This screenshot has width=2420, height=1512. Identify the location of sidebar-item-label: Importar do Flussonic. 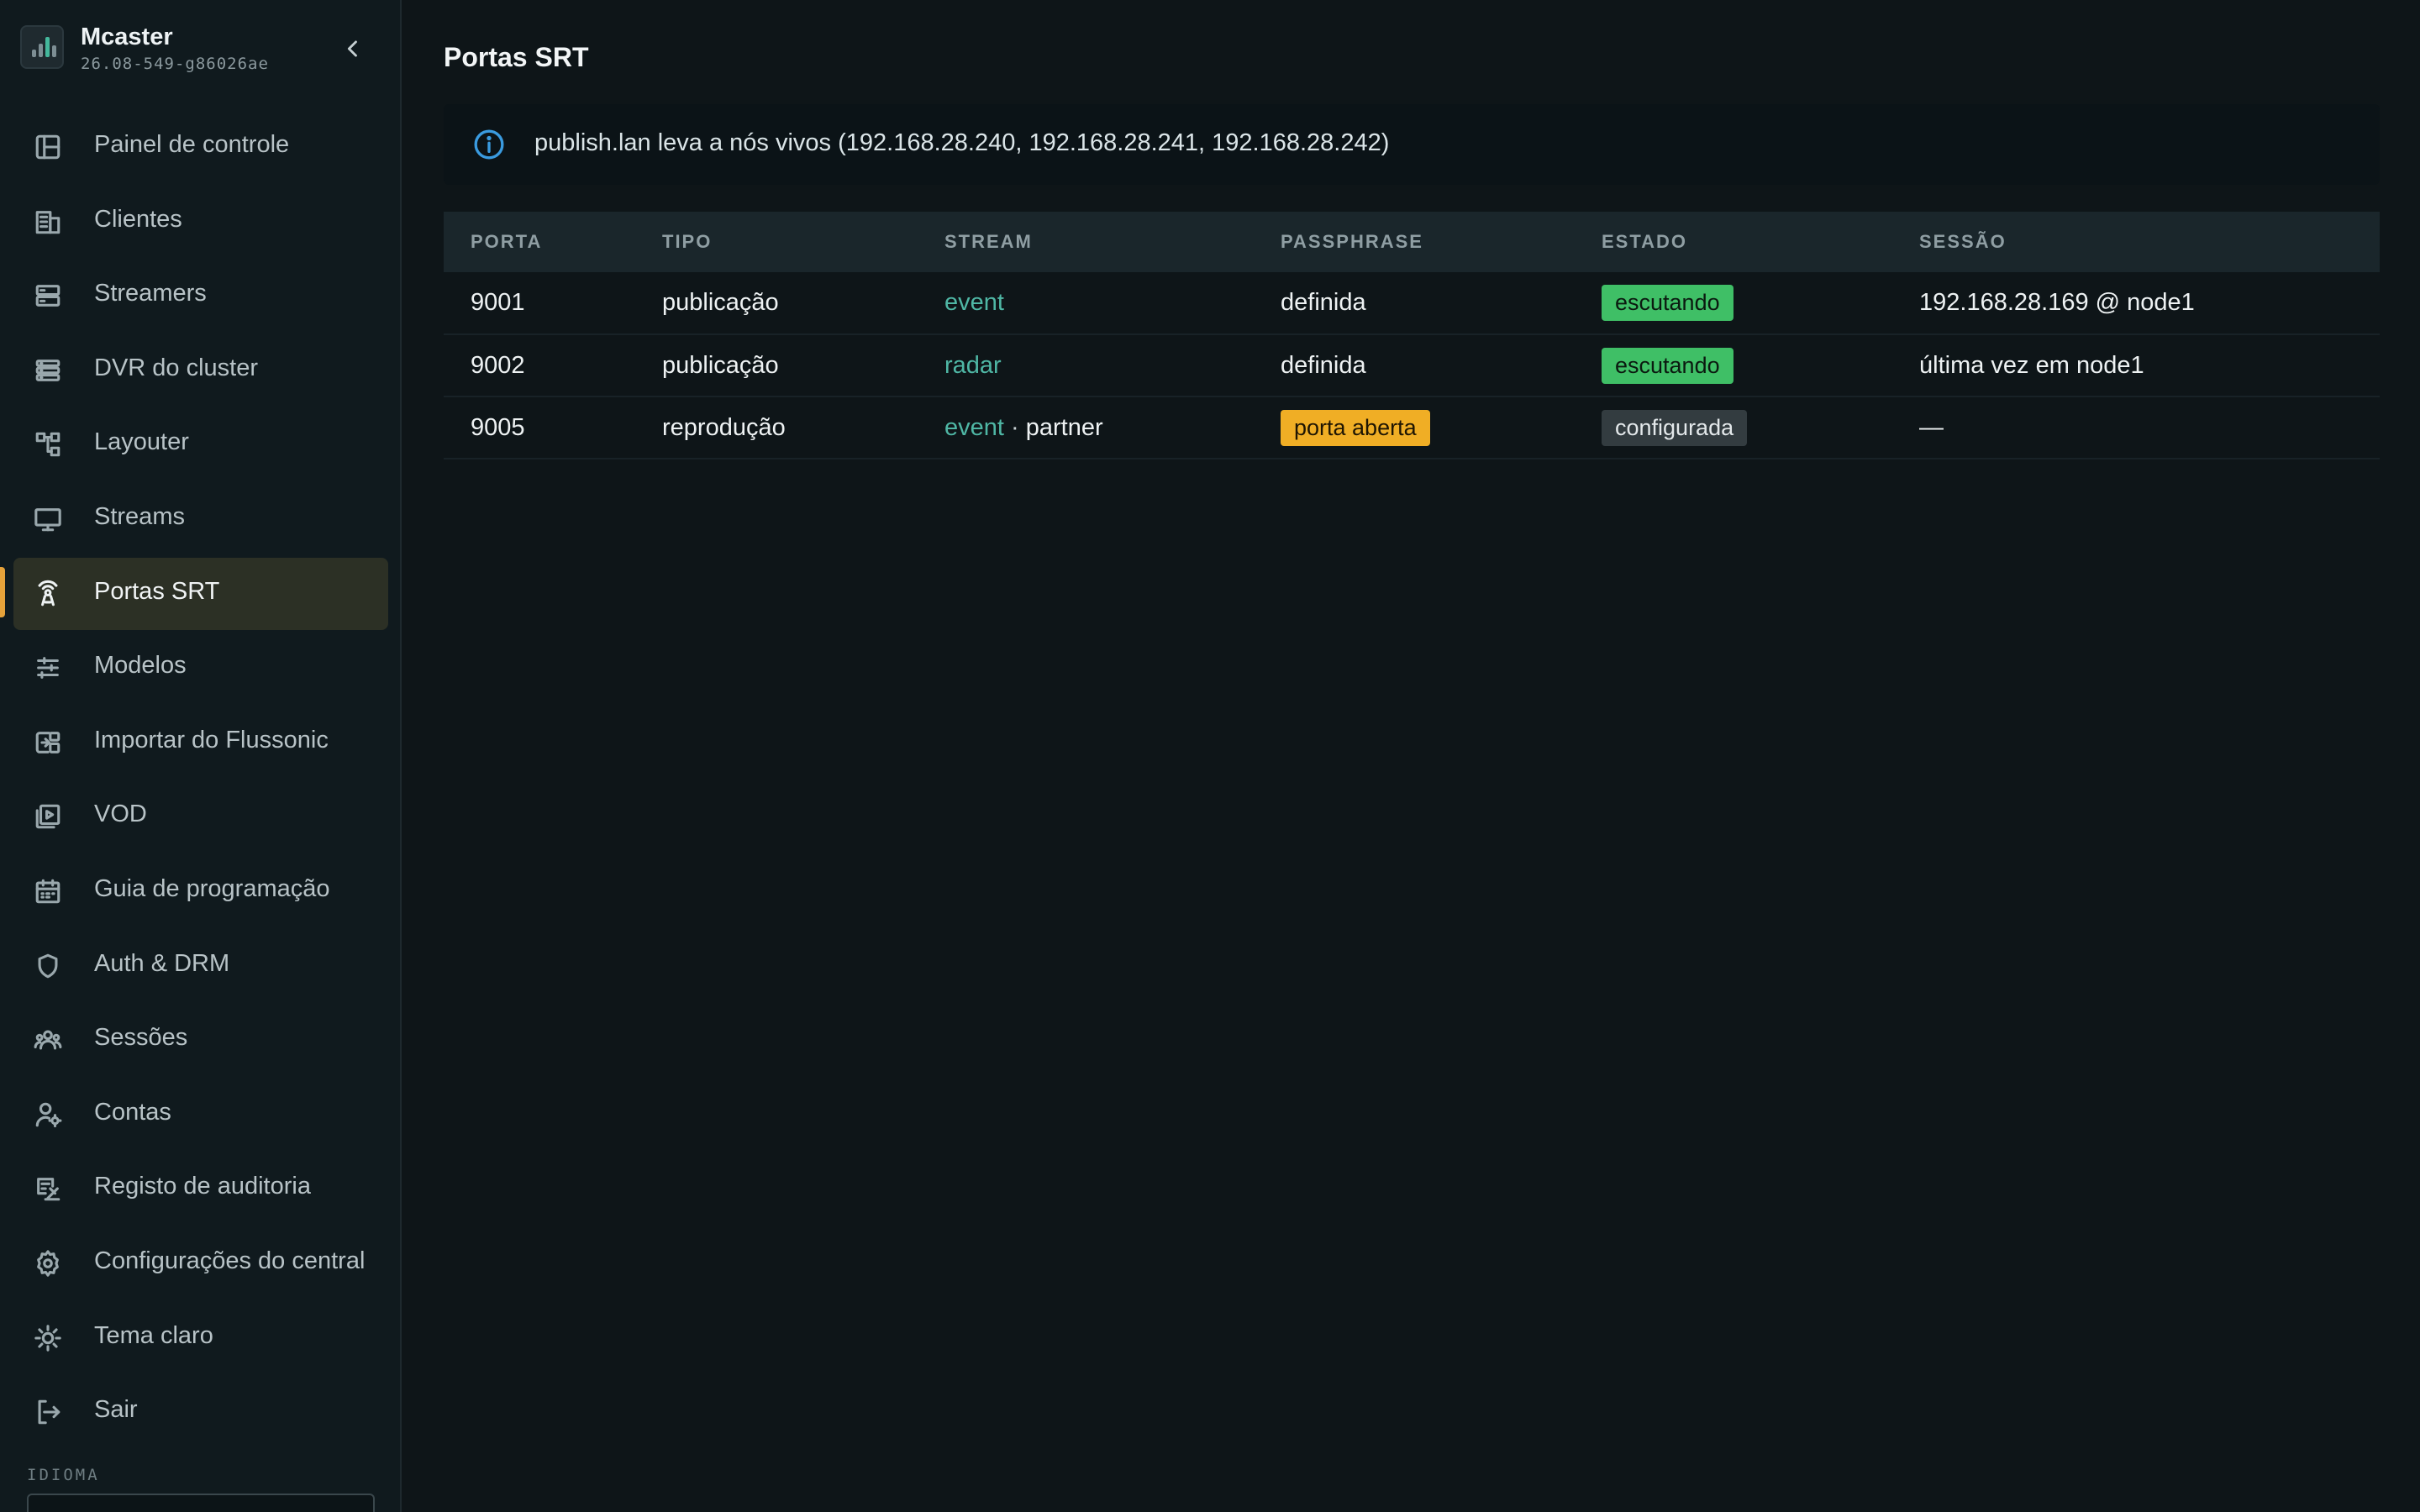
(211, 739).